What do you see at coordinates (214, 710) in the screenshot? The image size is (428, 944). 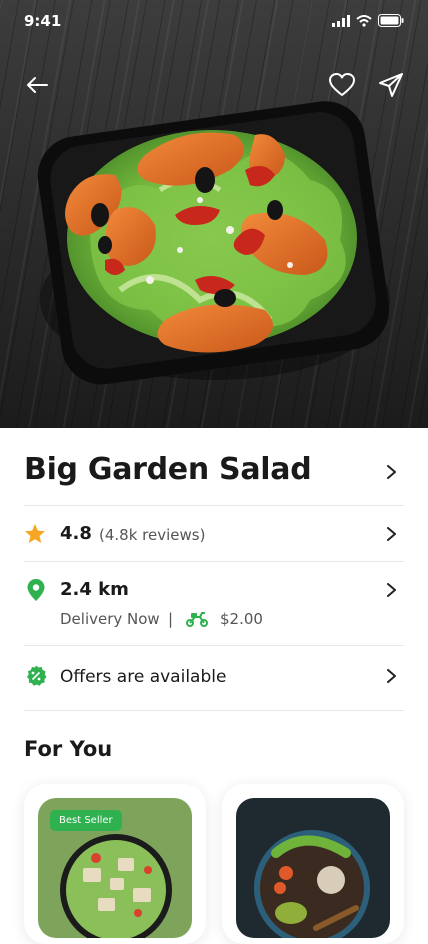 I see `divider` at bounding box center [214, 710].